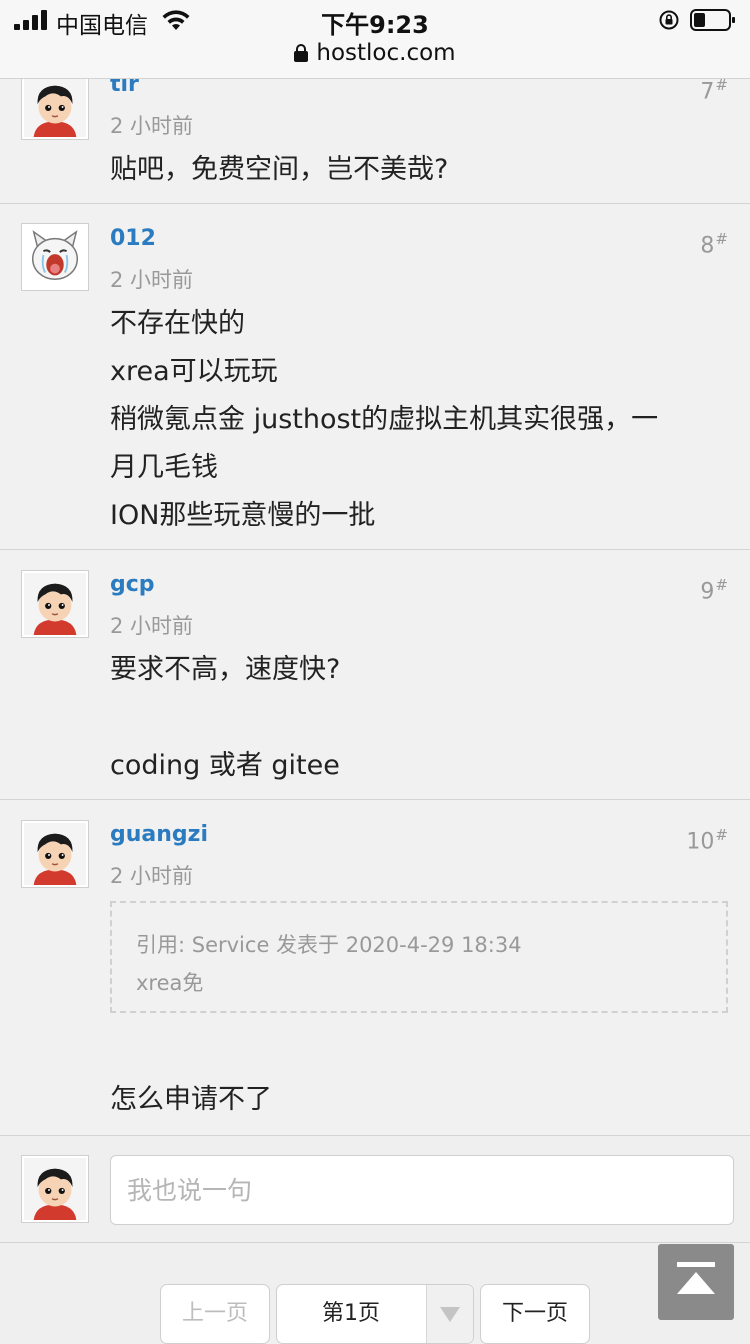 The width and height of the screenshot is (750, 1344). What do you see at coordinates (301, 53) in the screenshot?
I see `lock-icon` at bounding box center [301, 53].